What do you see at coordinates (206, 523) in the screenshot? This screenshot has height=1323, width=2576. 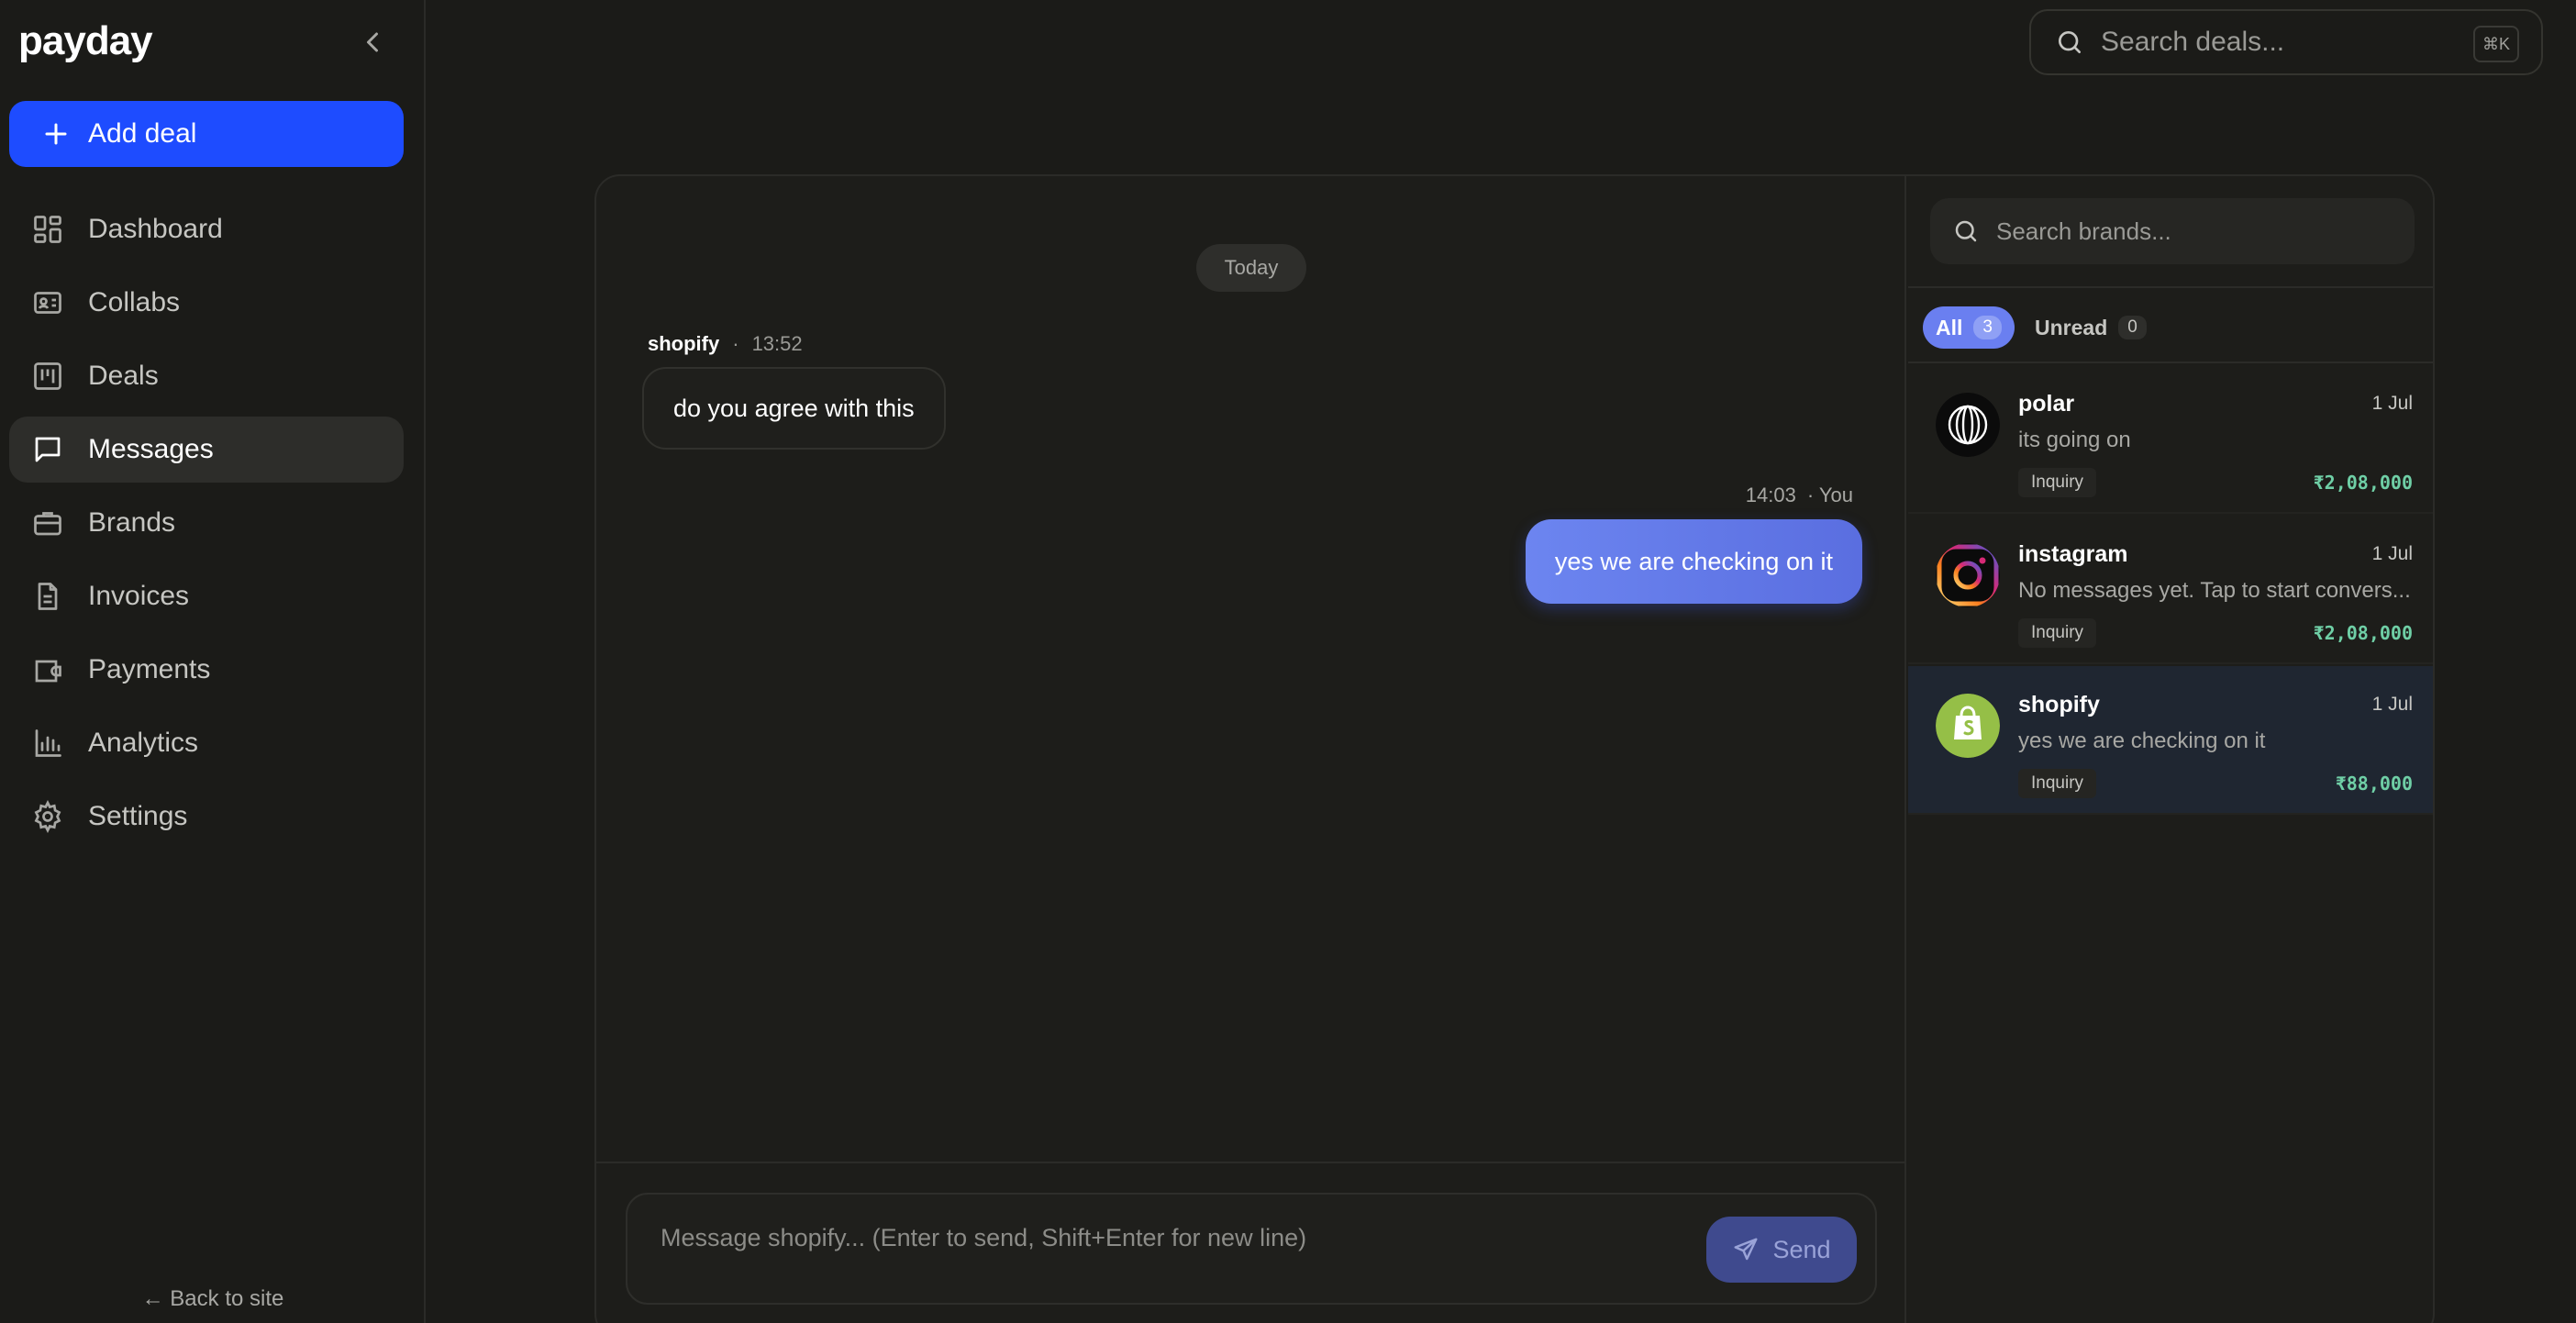 I see `sidebar-item-brands: Brands` at bounding box center [206, 523].